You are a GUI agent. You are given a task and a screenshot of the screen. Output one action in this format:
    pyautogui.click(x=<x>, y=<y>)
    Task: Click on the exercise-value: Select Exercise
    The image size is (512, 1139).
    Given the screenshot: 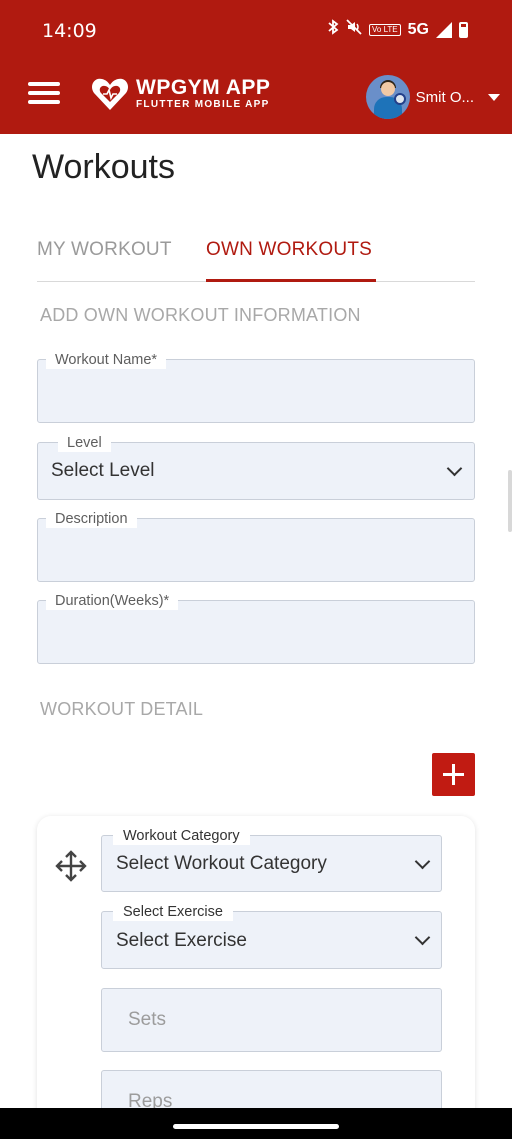 What is the action you would take?
    pyautogui.click(x=181, y=940)
    